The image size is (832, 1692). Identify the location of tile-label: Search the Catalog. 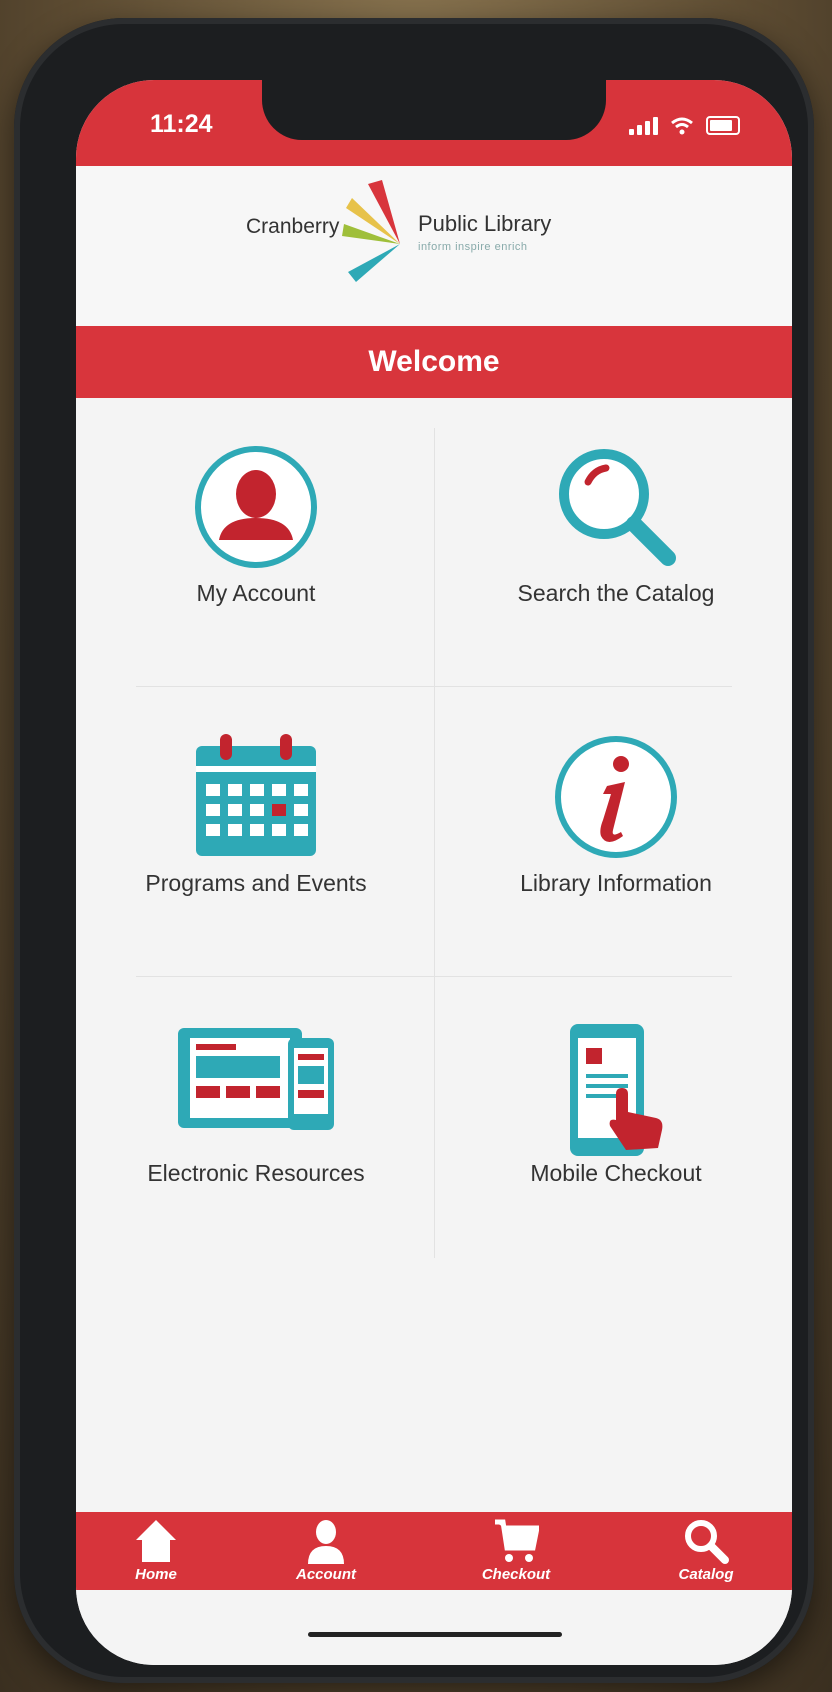
(616, 593).